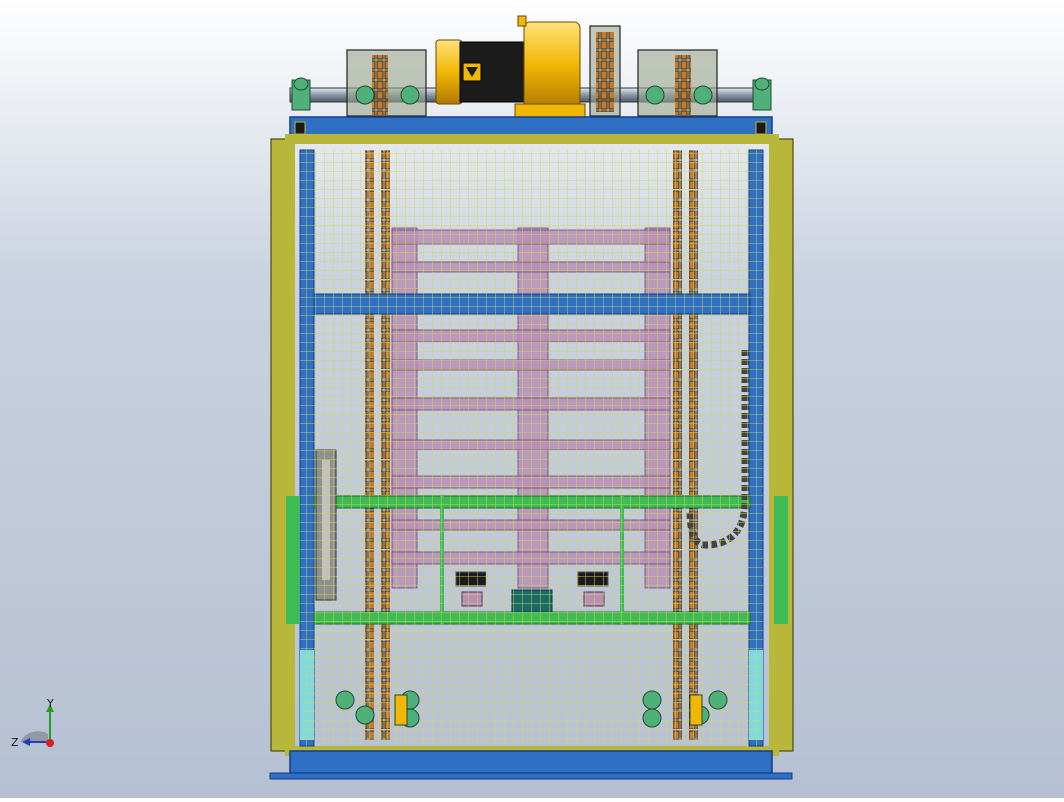 This screenshot has width=1064, height=802. What do you see at coordinates (677, 83) in the screenshot?
I see `sprocket-guard-right` at bounding box center [677, 83].